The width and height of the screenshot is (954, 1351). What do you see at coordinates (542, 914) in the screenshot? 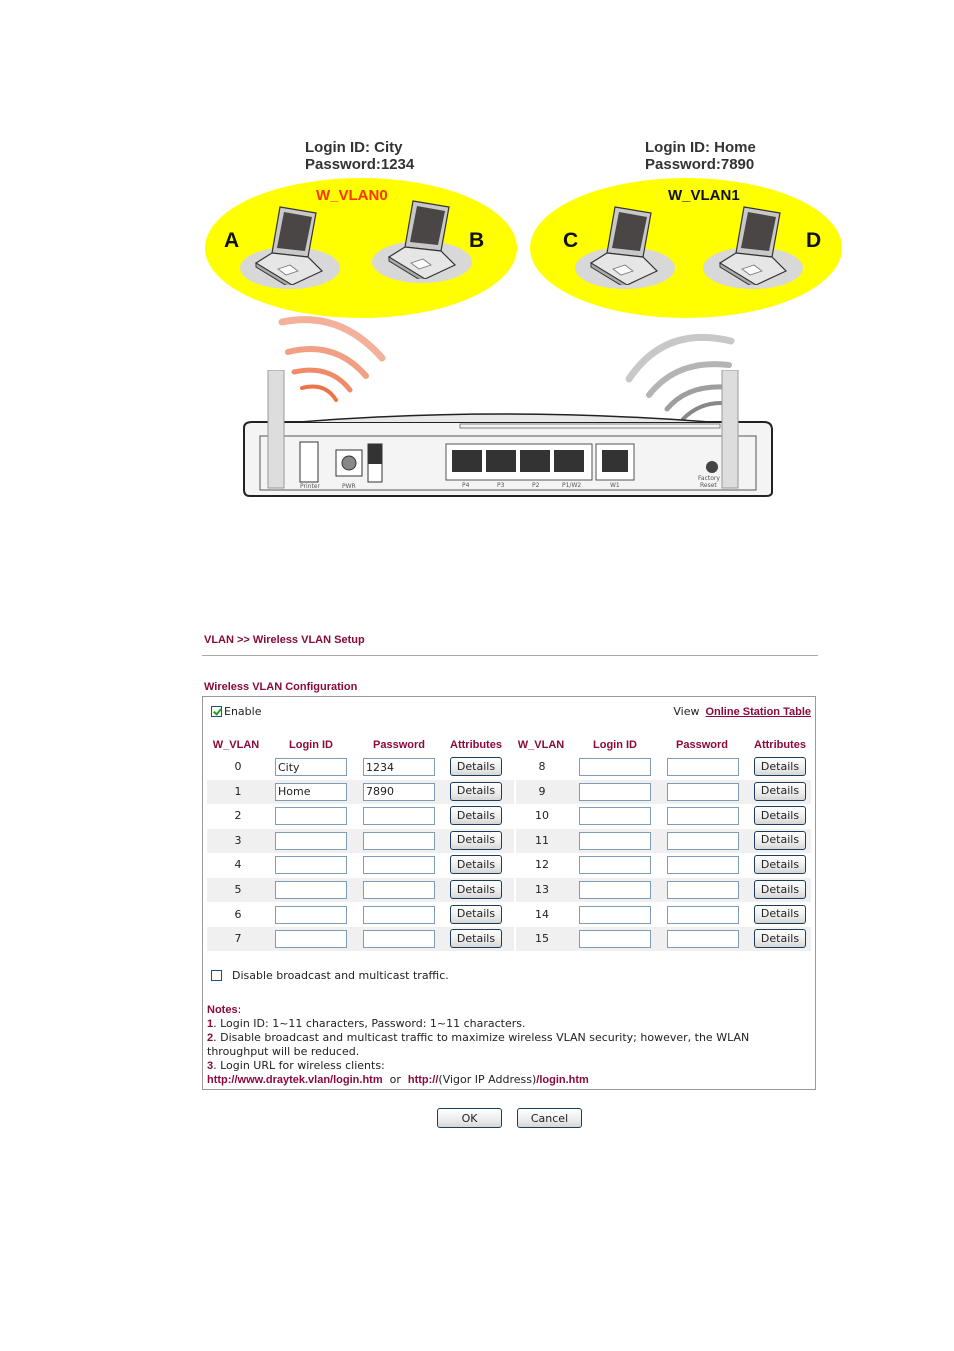
I see `vlan-number: 14` at bounding box center [542, 914].